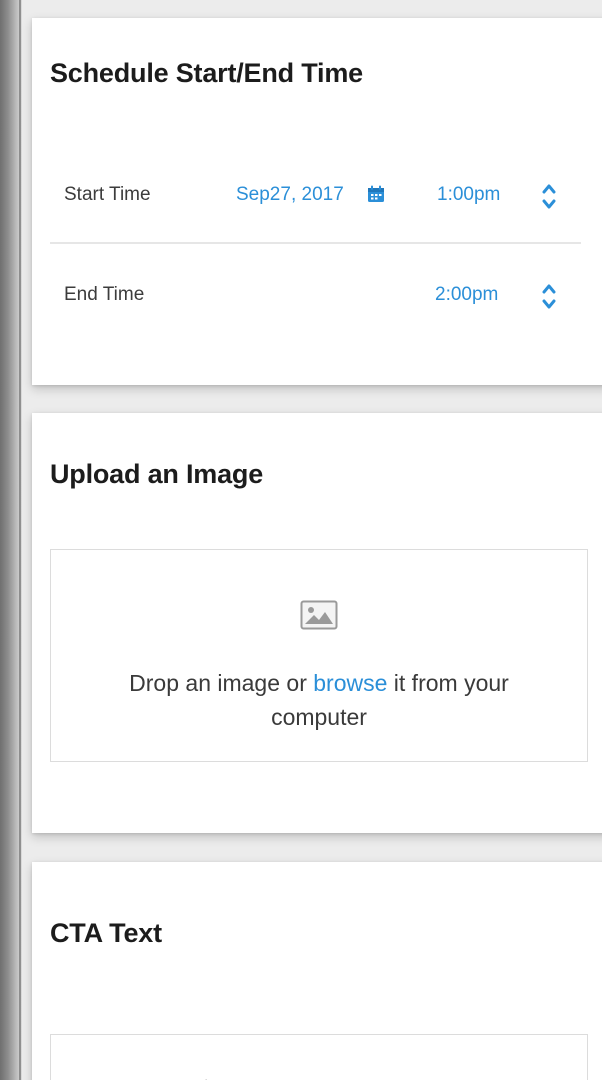  I want to click on start-time-spinner-icon, so click(549, 196).